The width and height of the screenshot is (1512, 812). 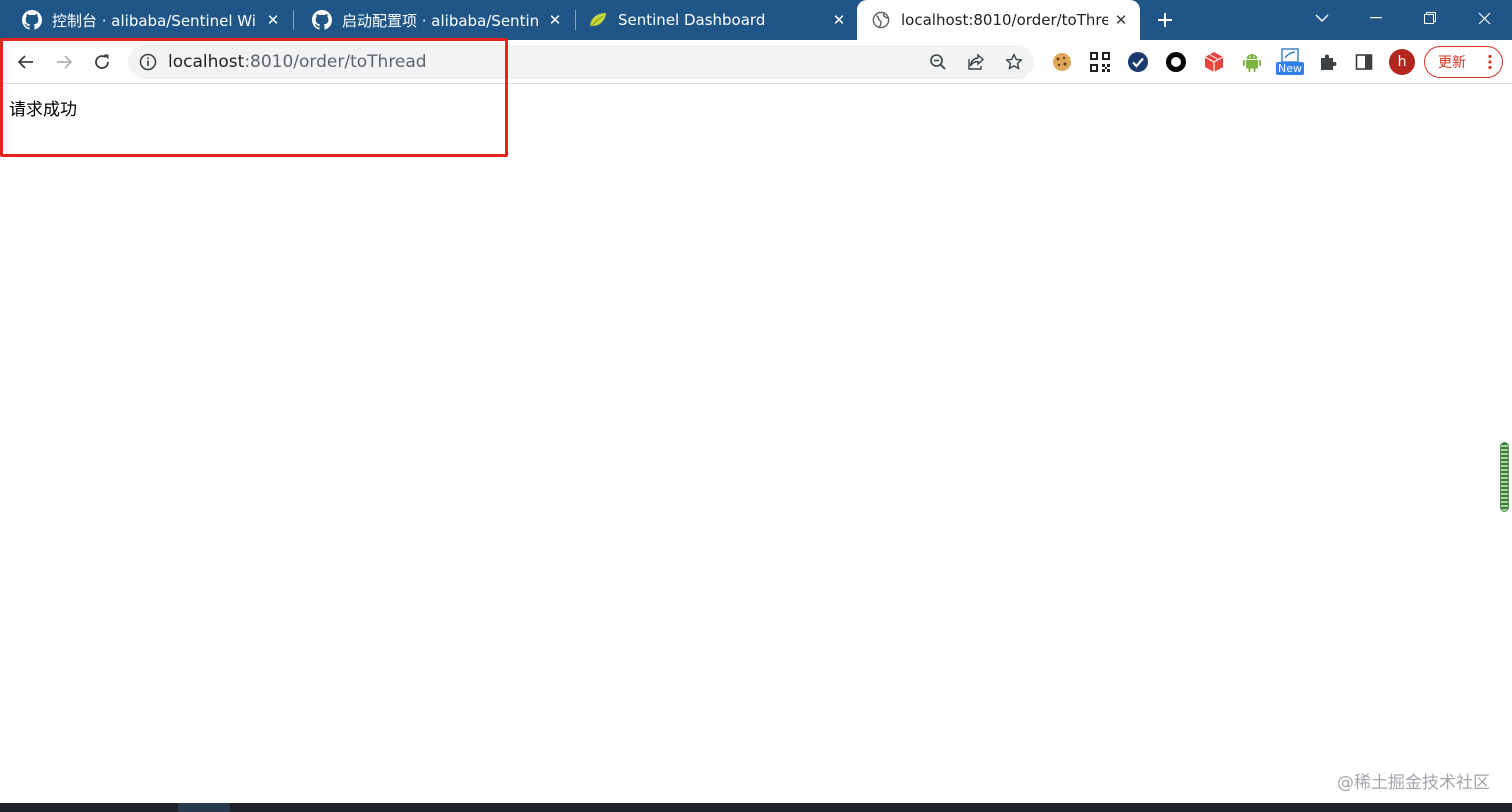 What do you see at coordinates (1100, 62) in the screenshot?
I see `qr-code-extension-icon` at bounding box center [1100, 62].